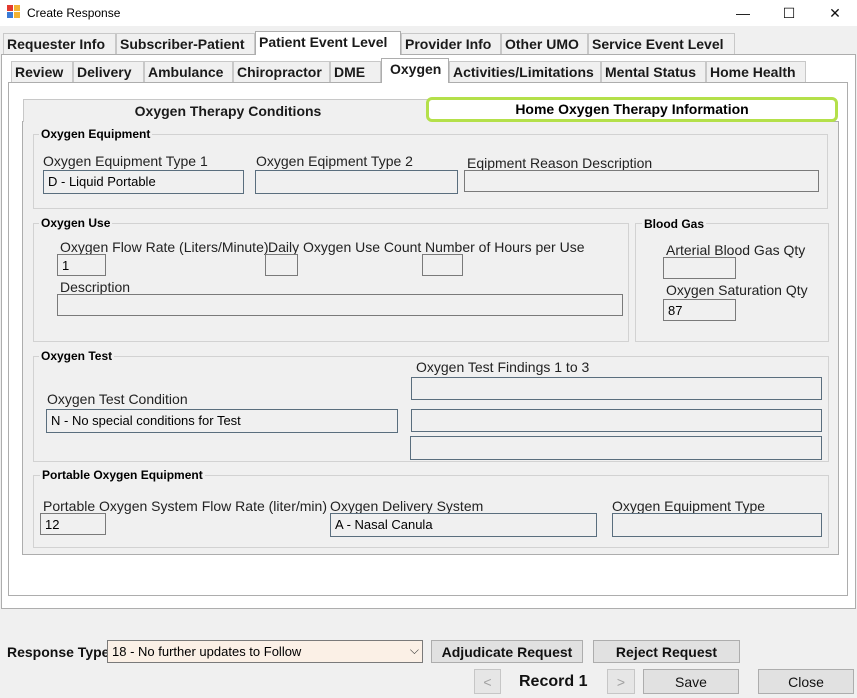 The width and height of the screenshot is (857, 698). I want to click on tab-service-event-level: Service Event Level, so click(661, 43).